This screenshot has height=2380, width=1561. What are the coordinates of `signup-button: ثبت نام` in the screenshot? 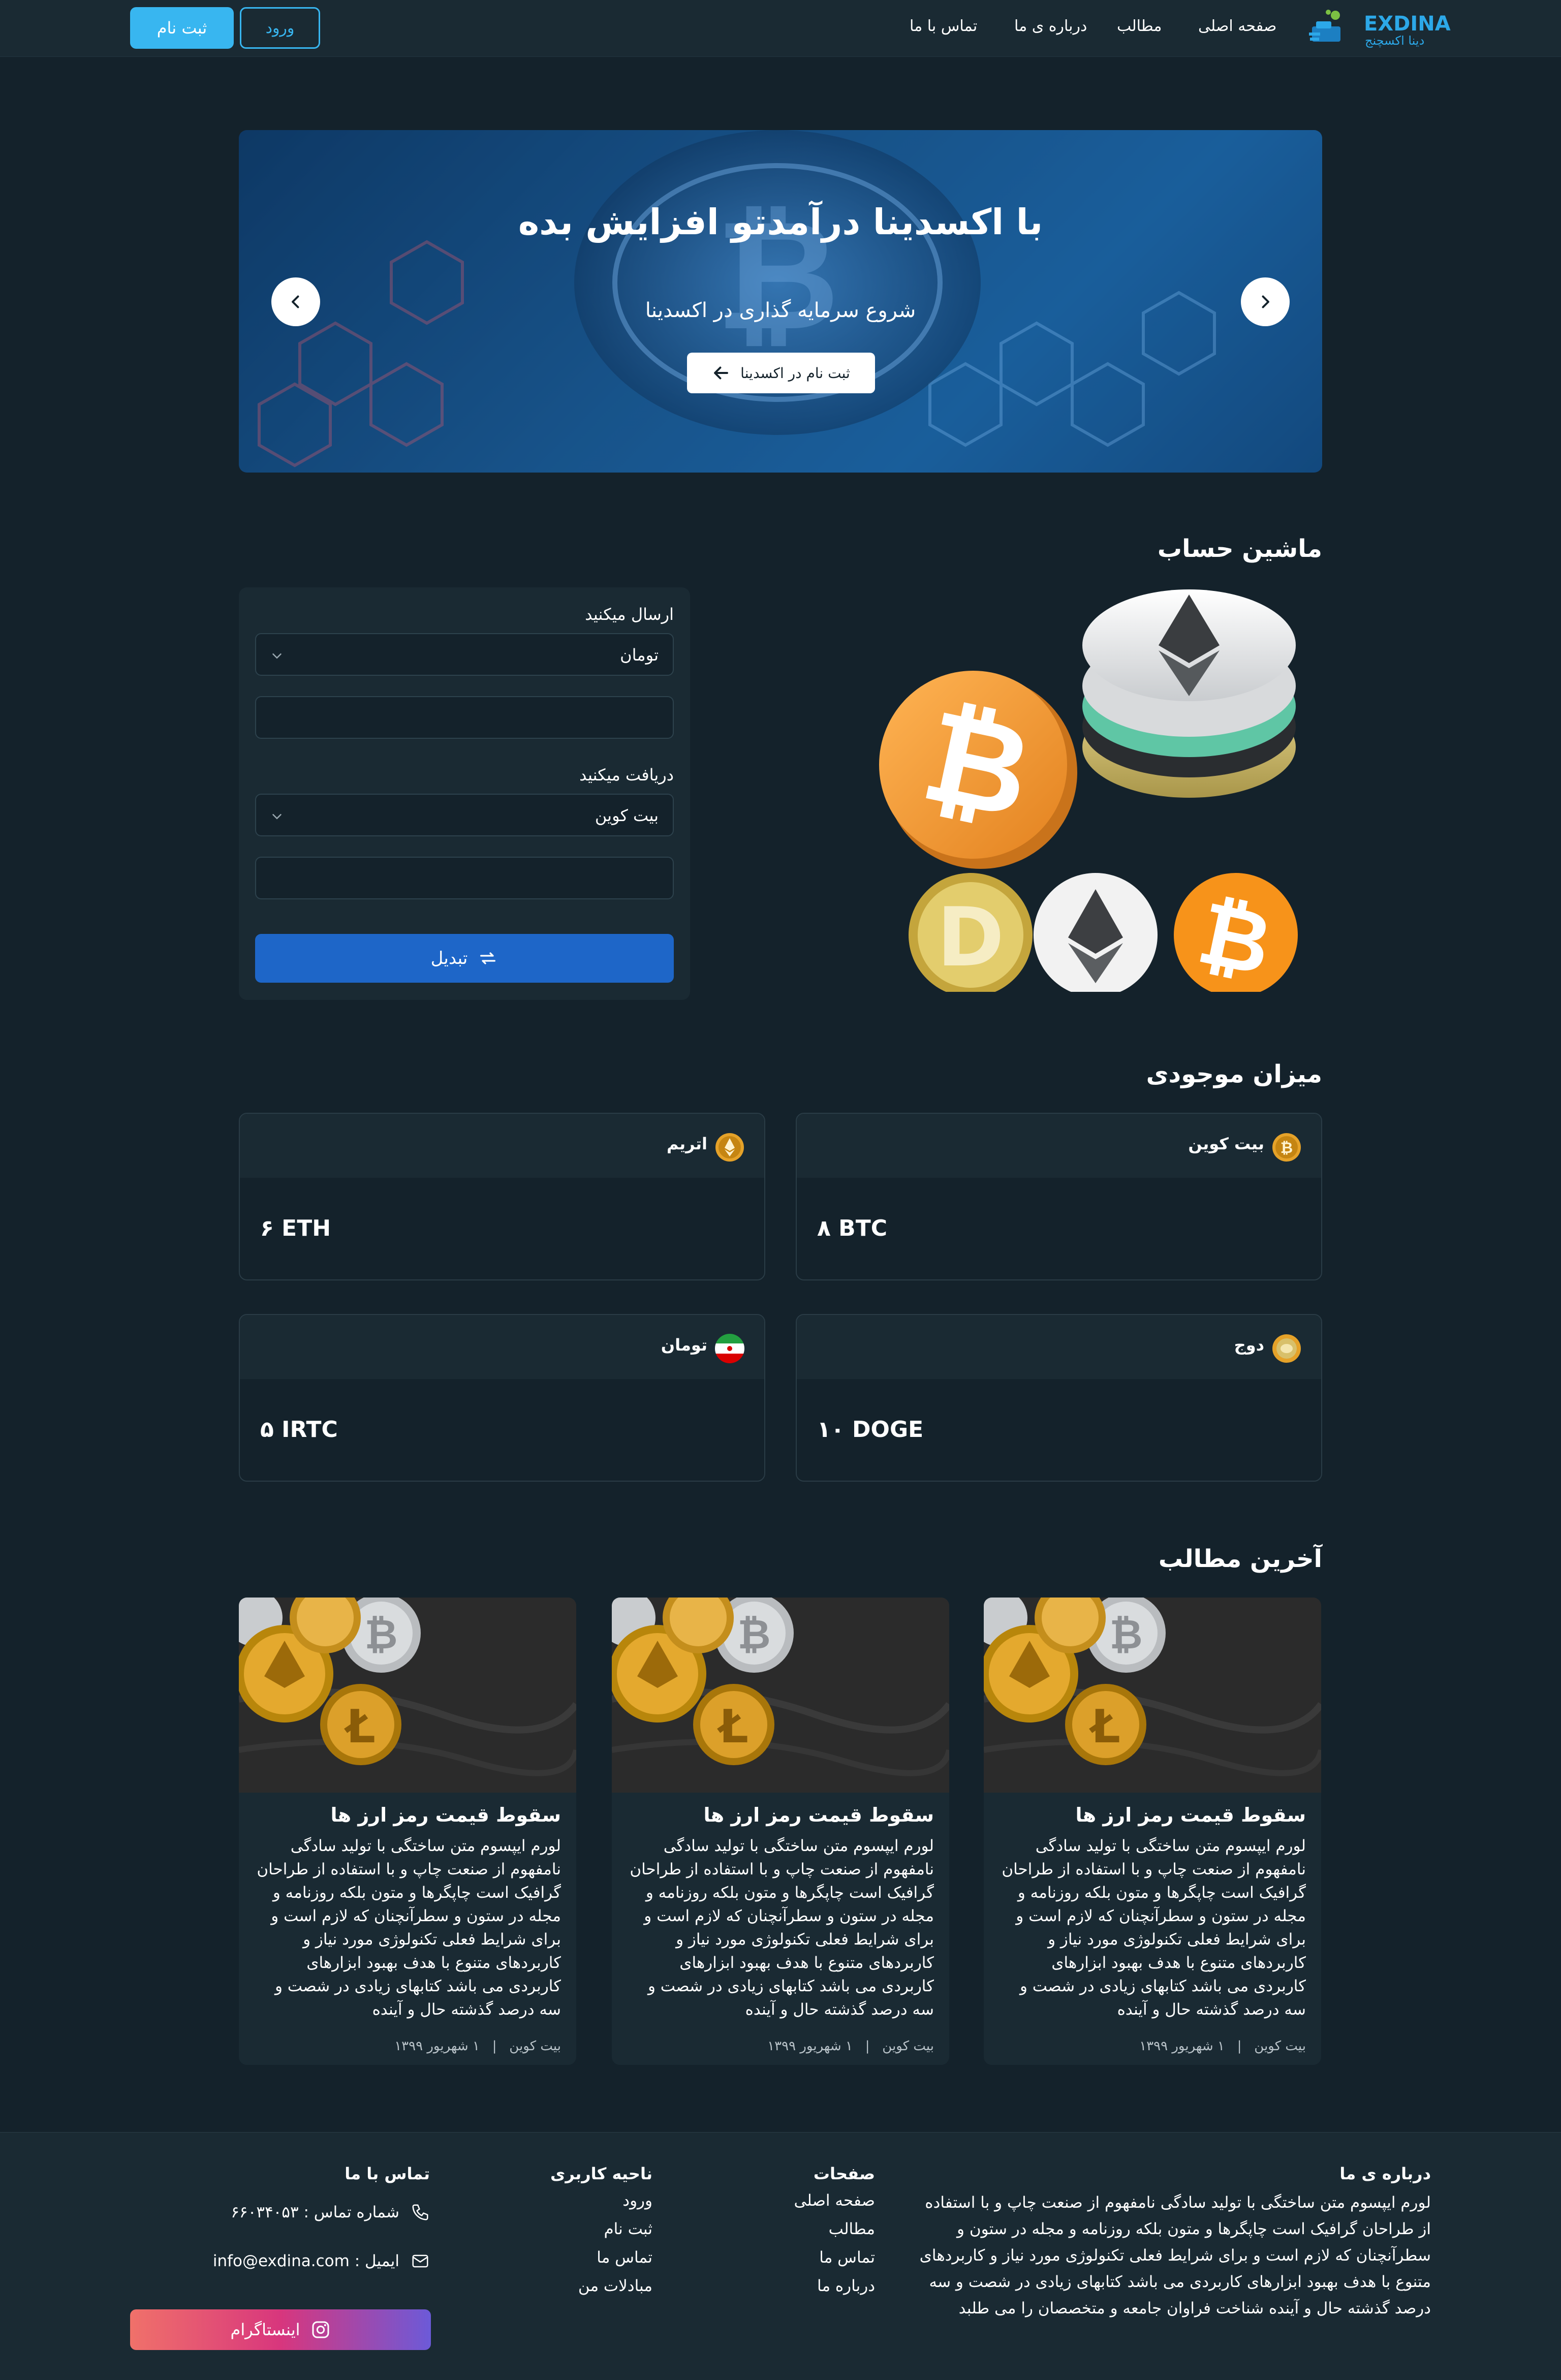 It's located at (182, 28).